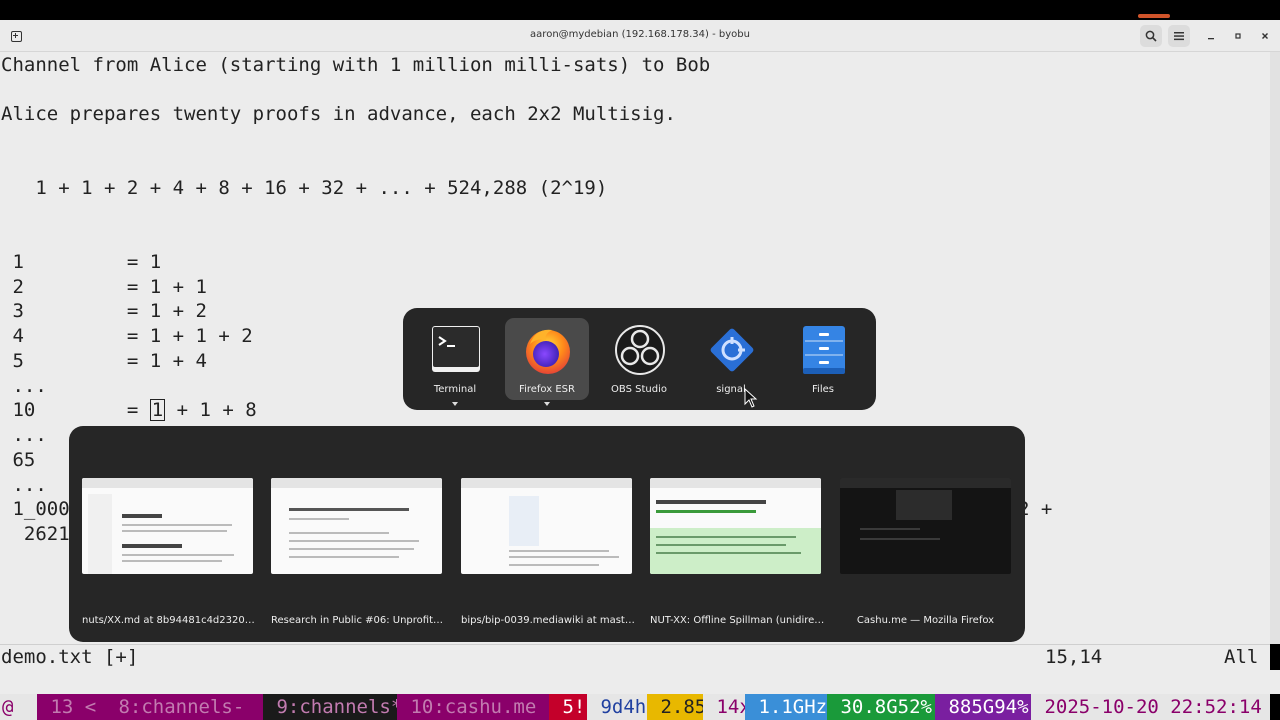 The width and height of the screenshot is (1280, 720). I want to click on window-titlebar: aaron@mydebian (192.168.178.34) - byobu, so click(640, 36).